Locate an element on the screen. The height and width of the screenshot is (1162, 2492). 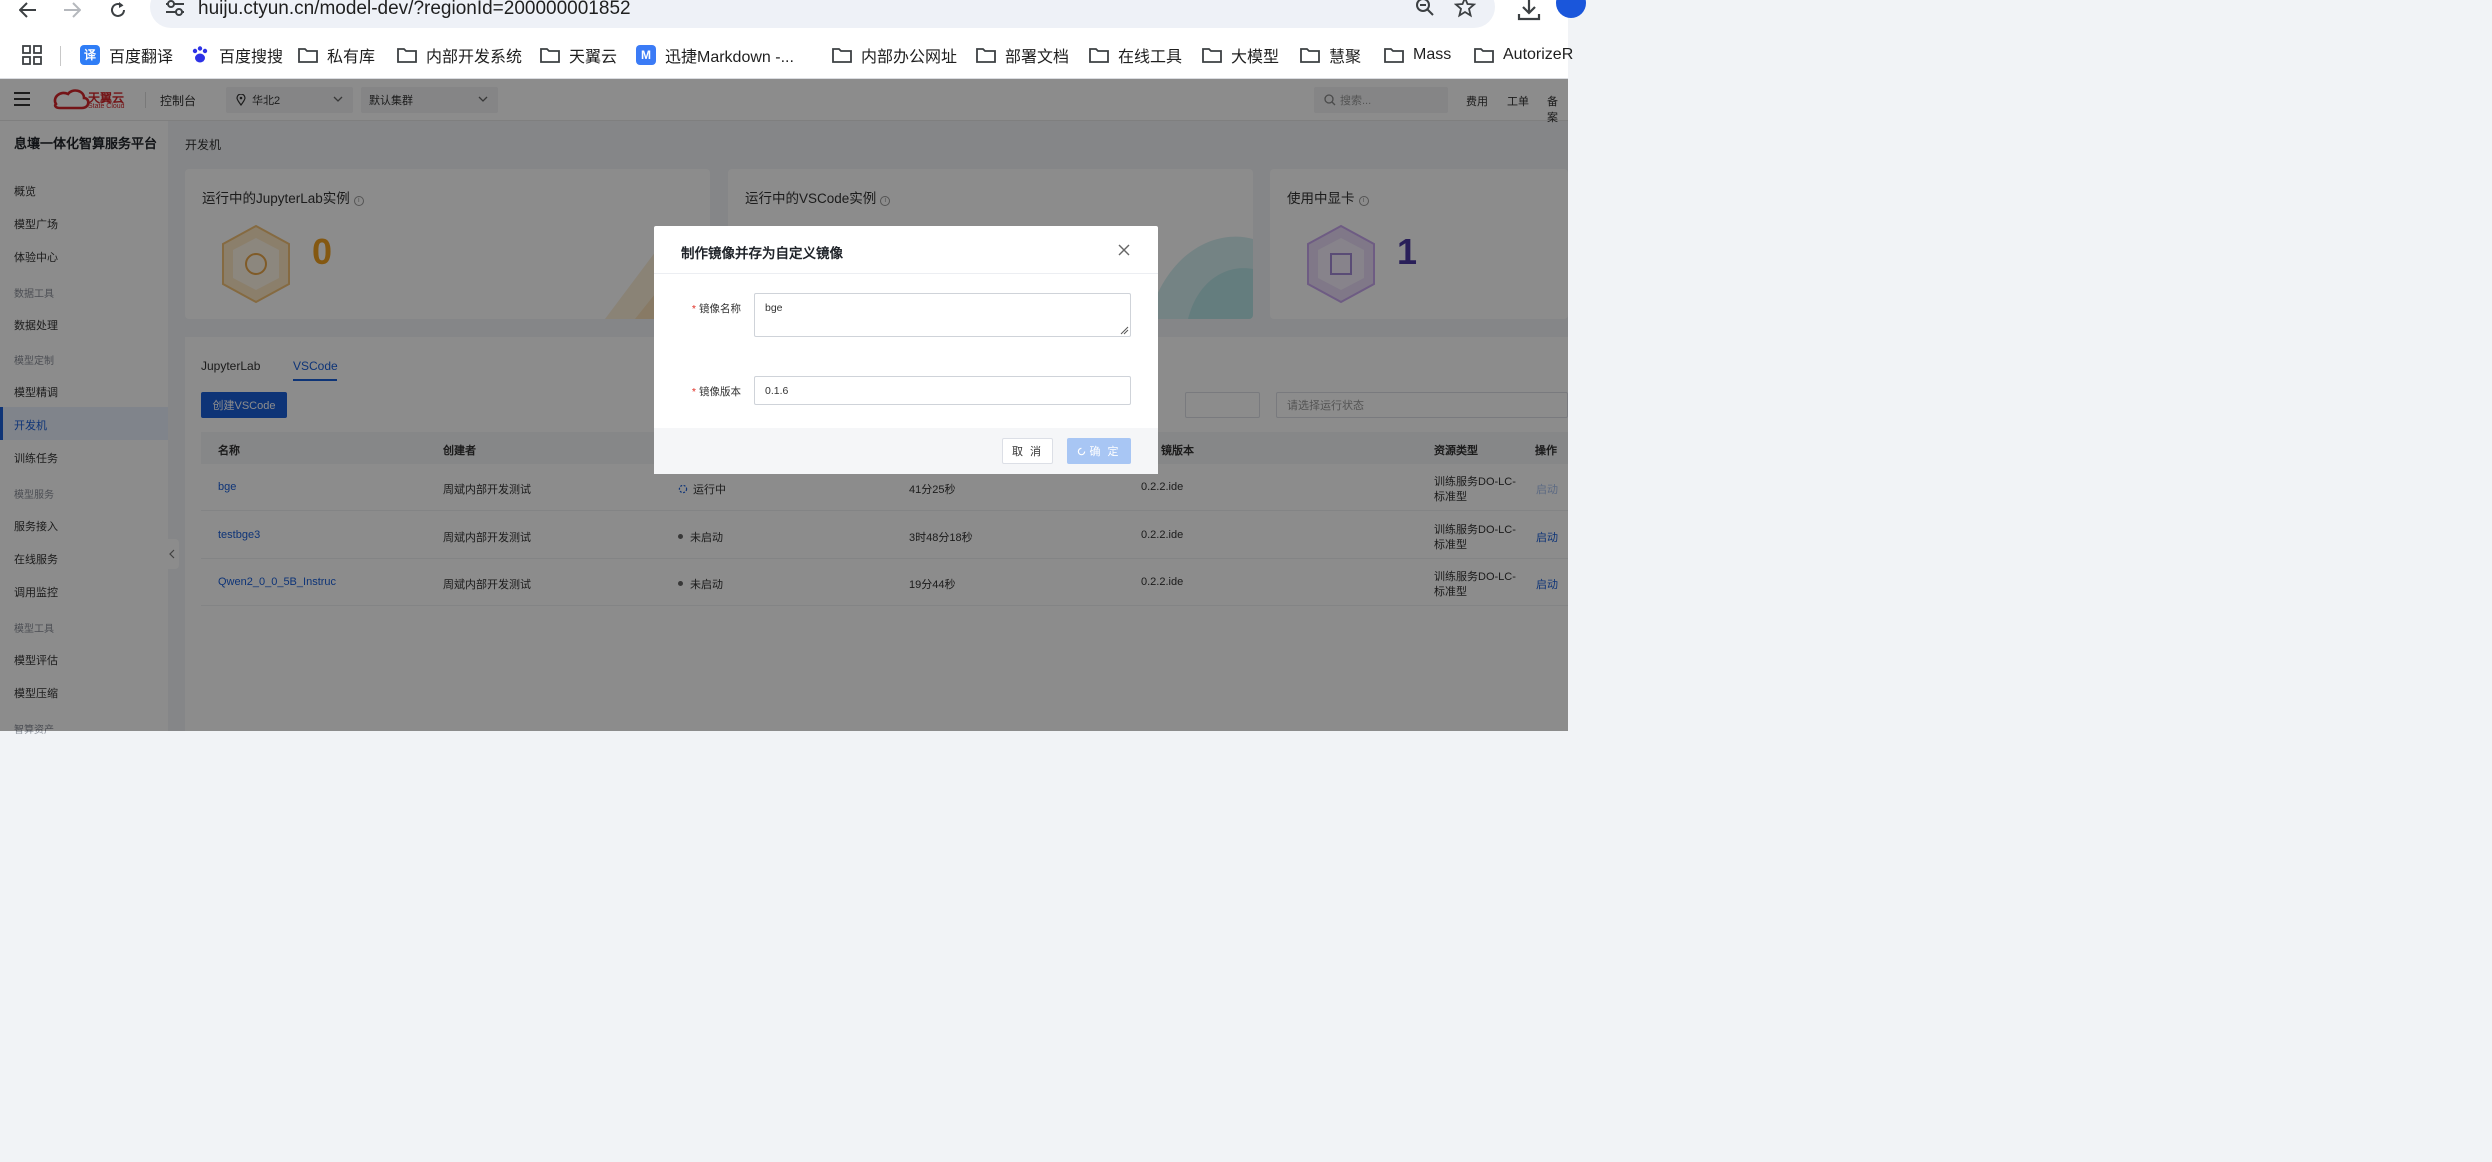
dialog-footer: 取 消 确 定 is located at coordinates (906, 451).